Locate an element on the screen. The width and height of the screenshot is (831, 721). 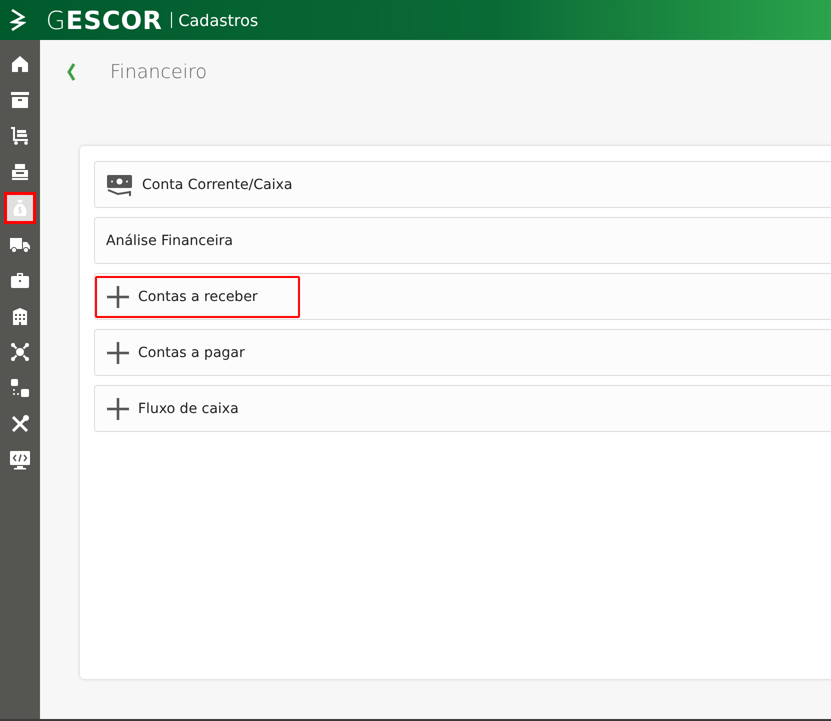
banknote-icon is located at coordinates (120, 184).